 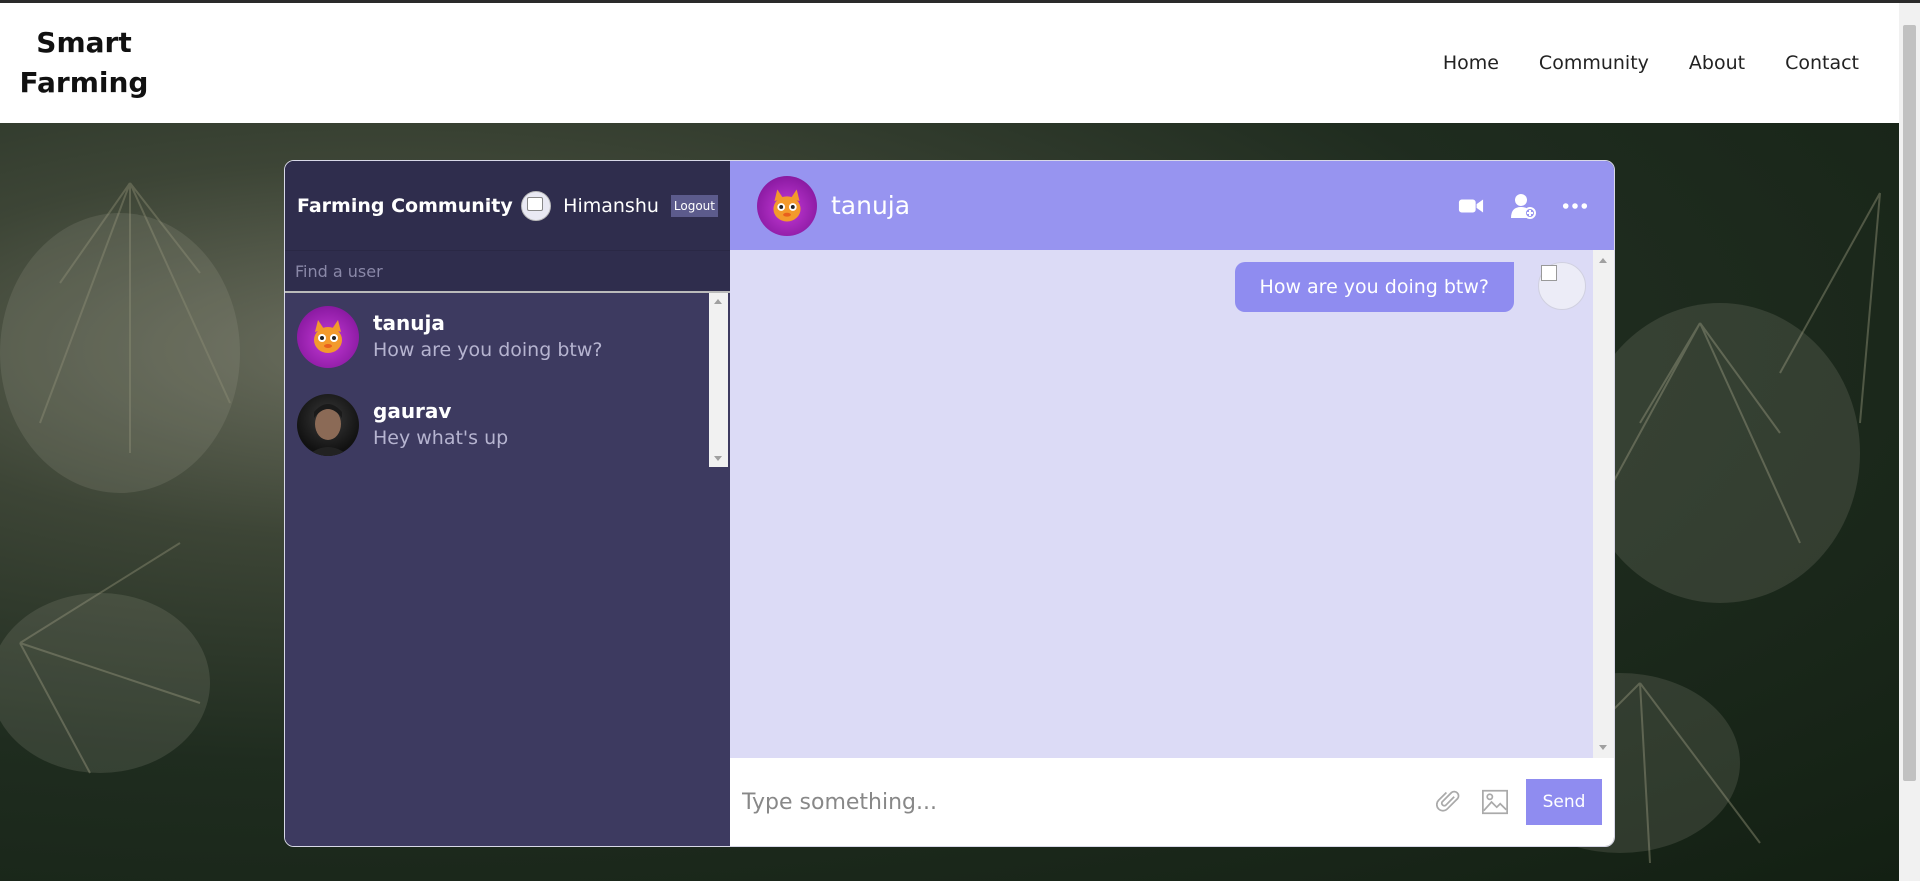 I want to click on conversation-header: tanuja, so click(x=1172, y=205).